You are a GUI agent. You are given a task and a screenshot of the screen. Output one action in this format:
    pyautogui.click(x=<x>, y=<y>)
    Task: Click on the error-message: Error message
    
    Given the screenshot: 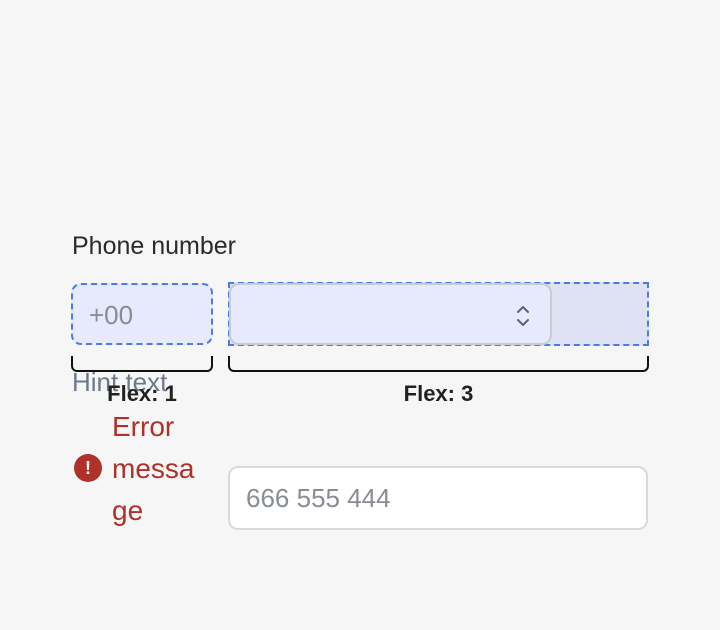 What is the action you would take?
    pyautogui.click(x=153, y=468)
    